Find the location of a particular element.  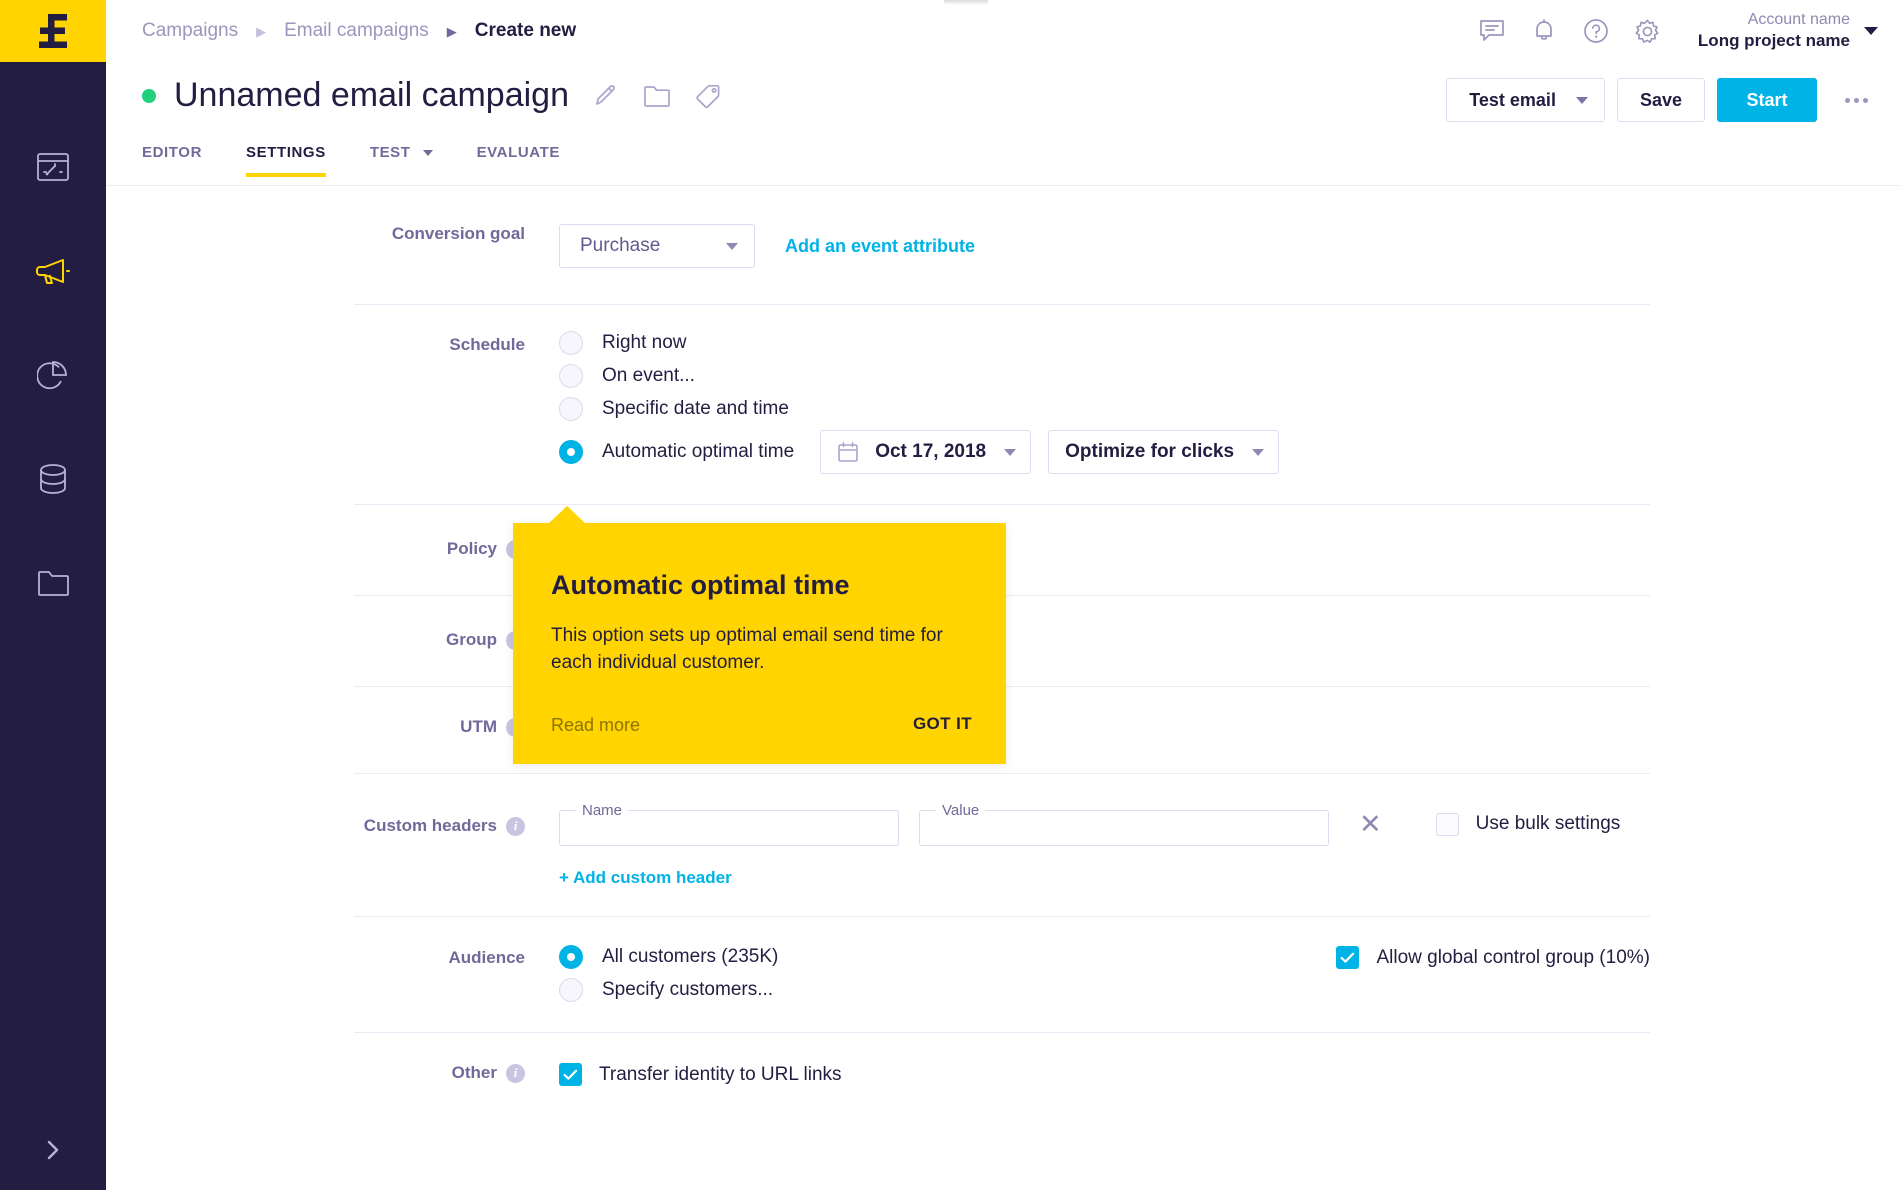

custom-header-value-input is located at coordinates (1124, 824).